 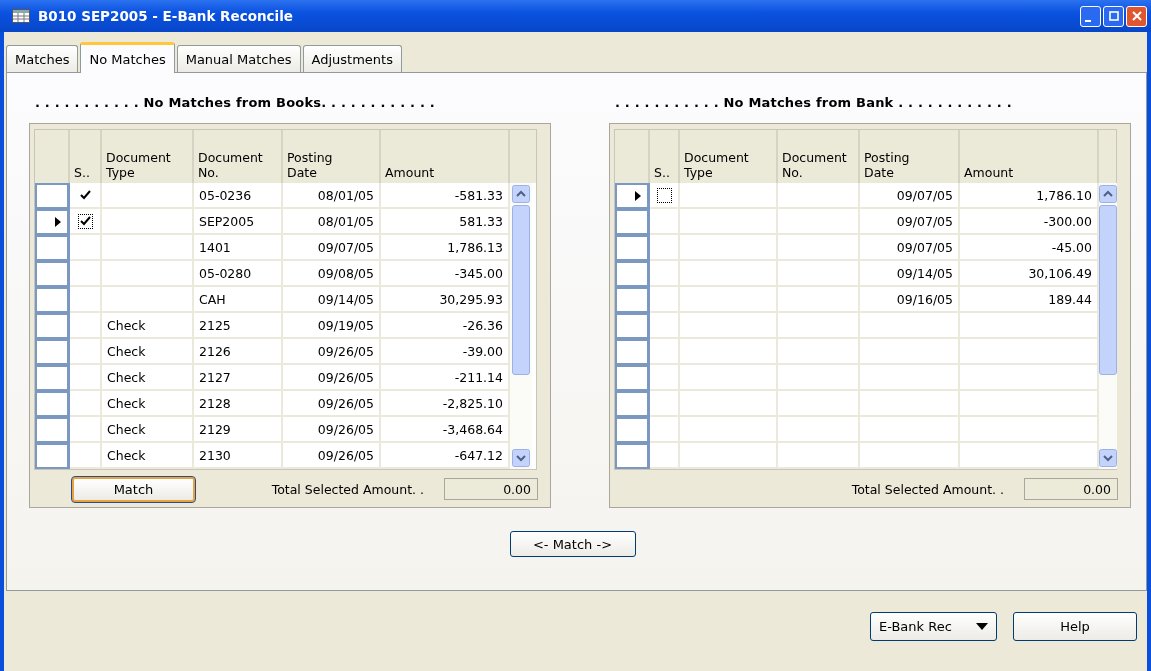 What do you see at coordinates (238, 196) in the screenshot?
I see `table-cell: 05-0236` at bounding box center [238, 196].